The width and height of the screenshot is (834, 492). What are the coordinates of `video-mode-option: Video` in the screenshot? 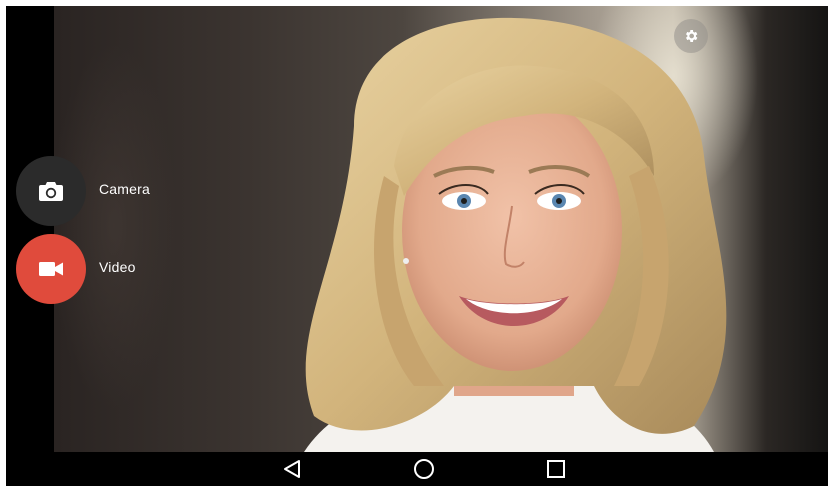 It's located at (116, 269).